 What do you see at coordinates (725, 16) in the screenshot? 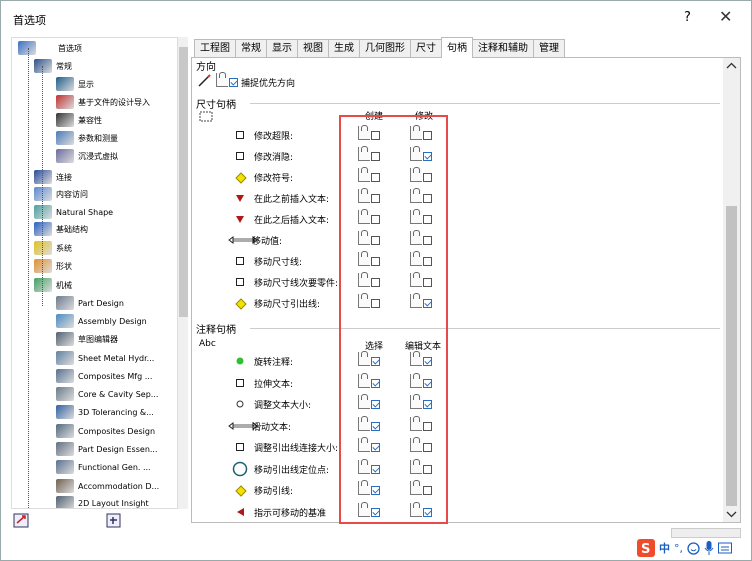
I see `close-button: ✕` at bounding box center [725, 16].